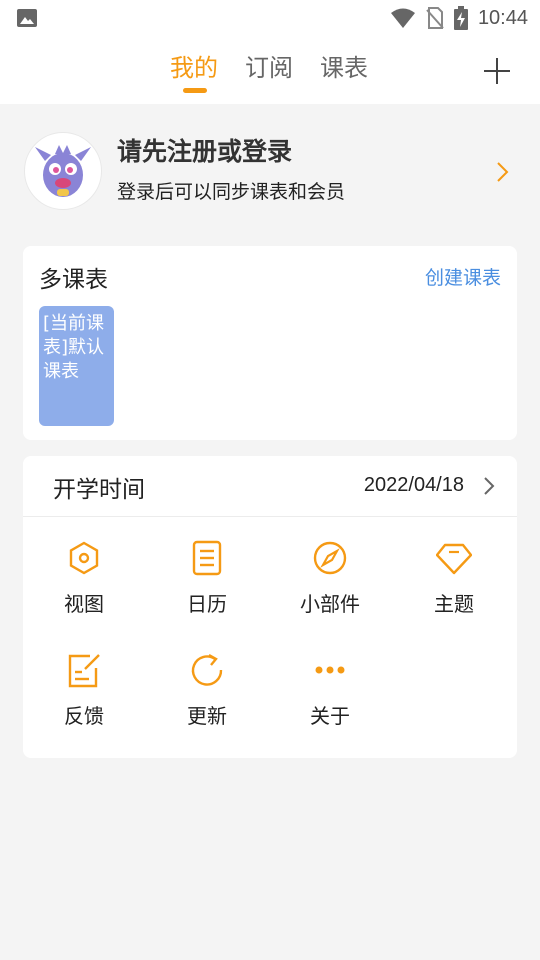 Image resolution: width=540 pixels, height=960 pixels. I want to click on avatar, so click(63, 171).